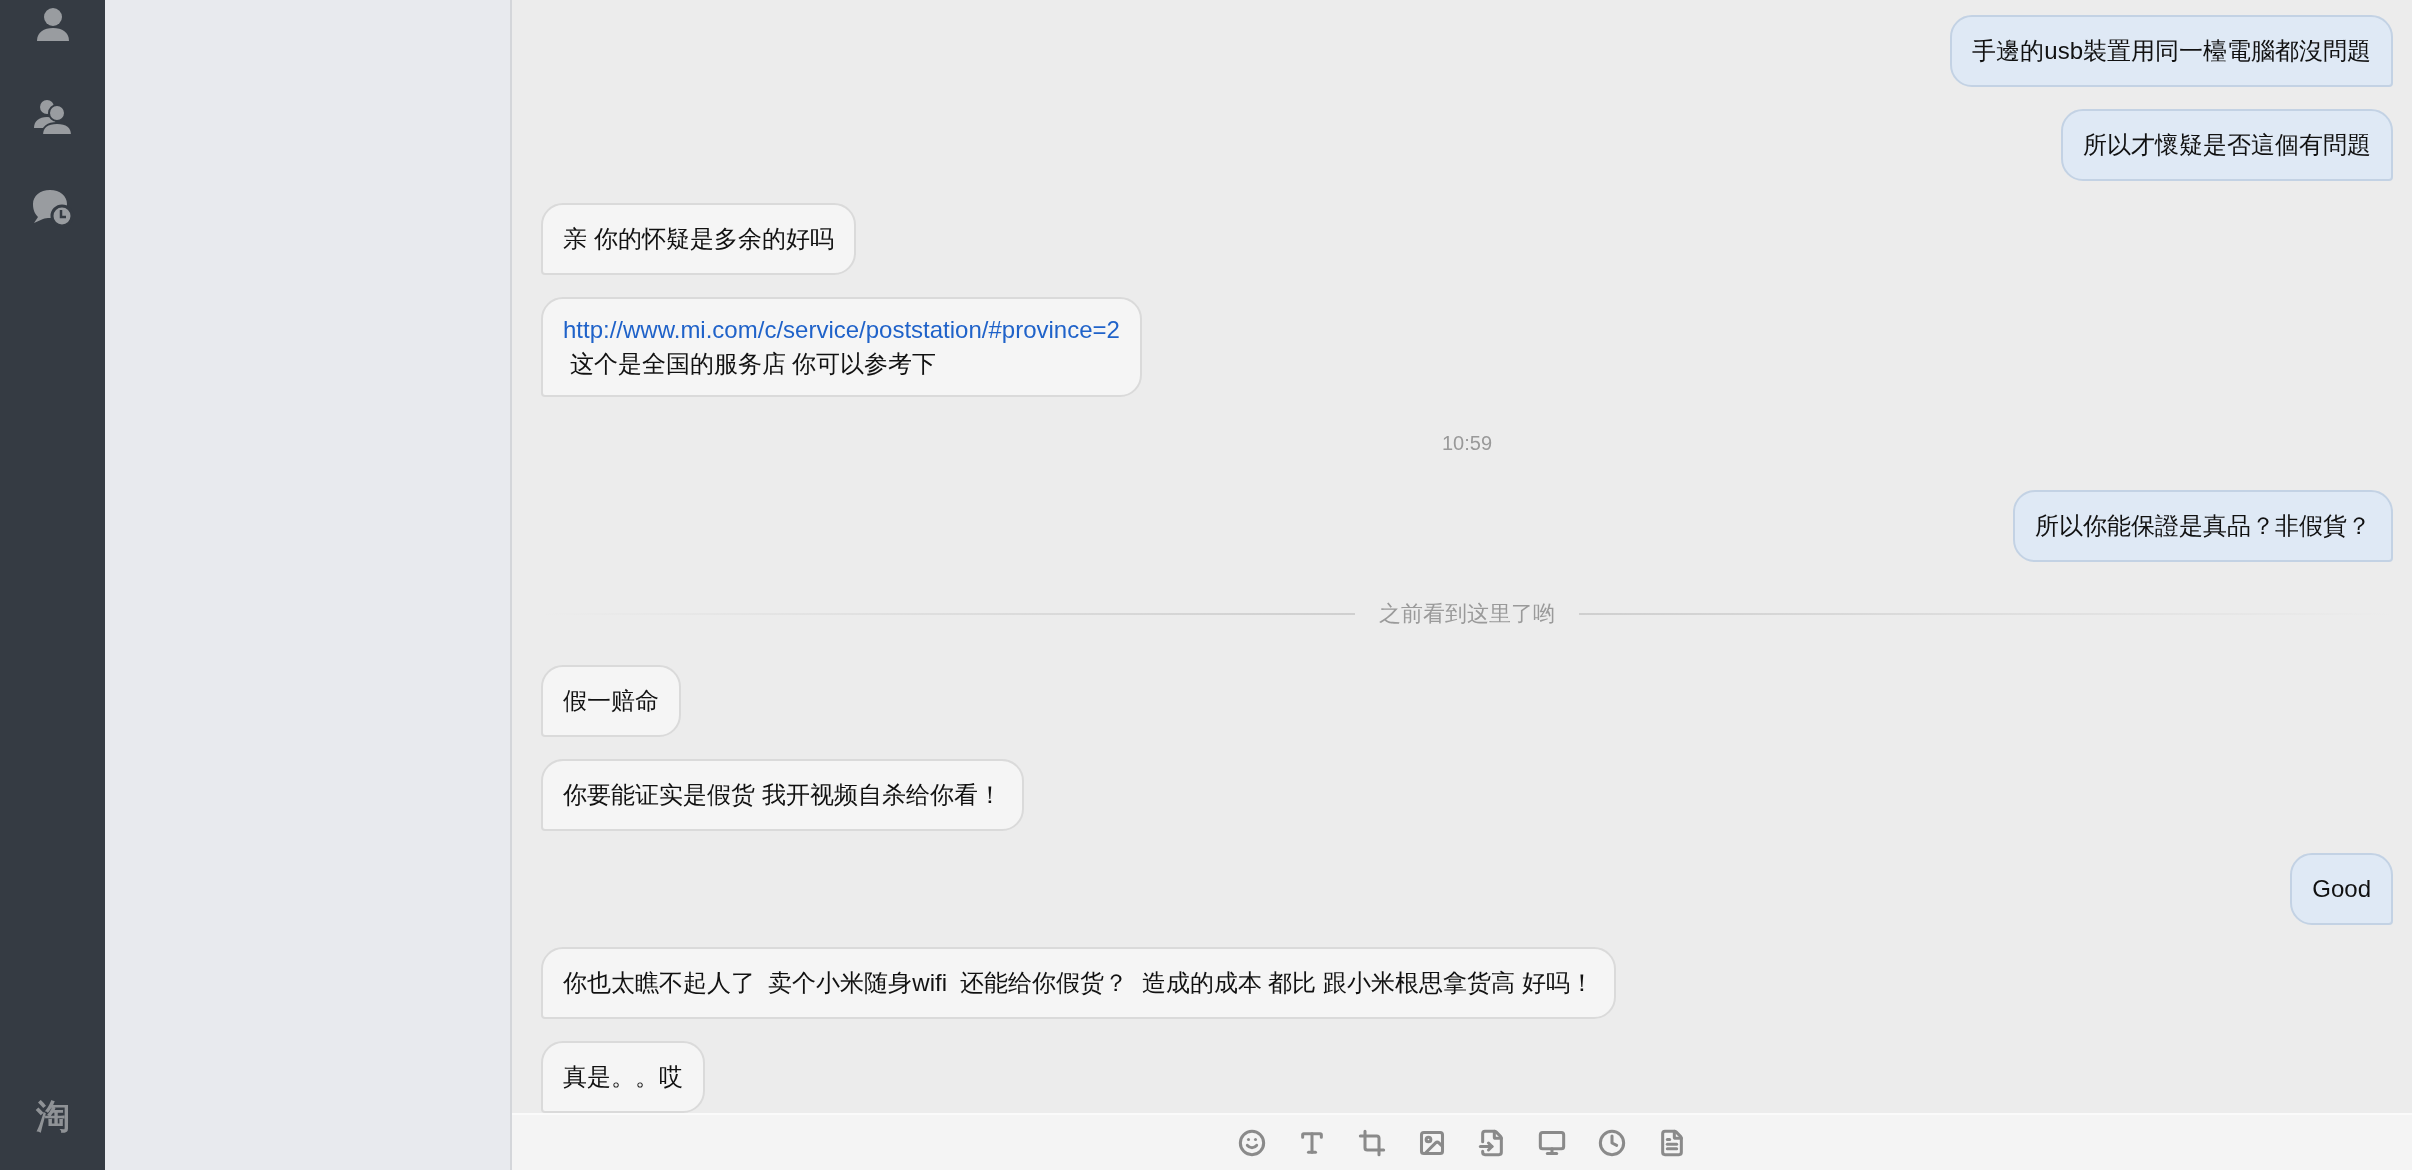 Image resolution: width=2412 pixels, height=1170 pixels. Describe the element at coordinates (1612, 1142) in the screenshot. I see `clock-icon` at that location.